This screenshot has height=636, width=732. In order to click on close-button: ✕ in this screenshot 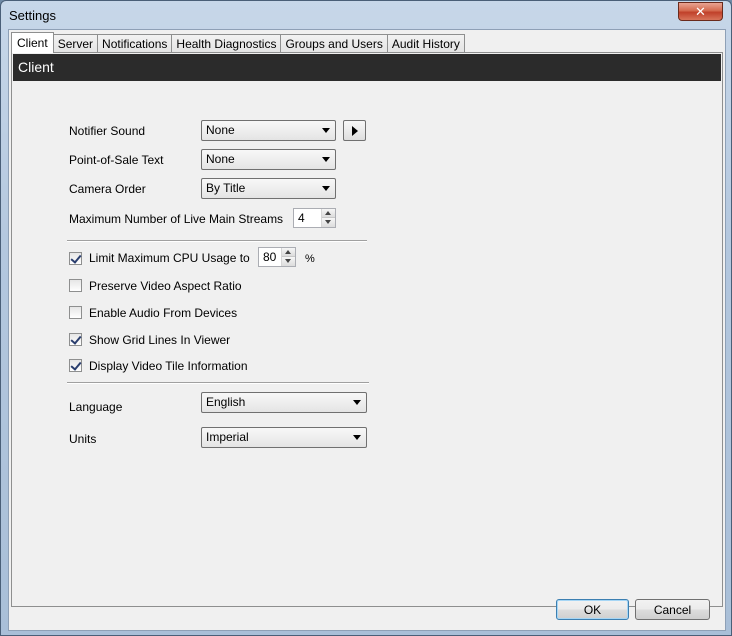, I will do `click(700, 11)`.